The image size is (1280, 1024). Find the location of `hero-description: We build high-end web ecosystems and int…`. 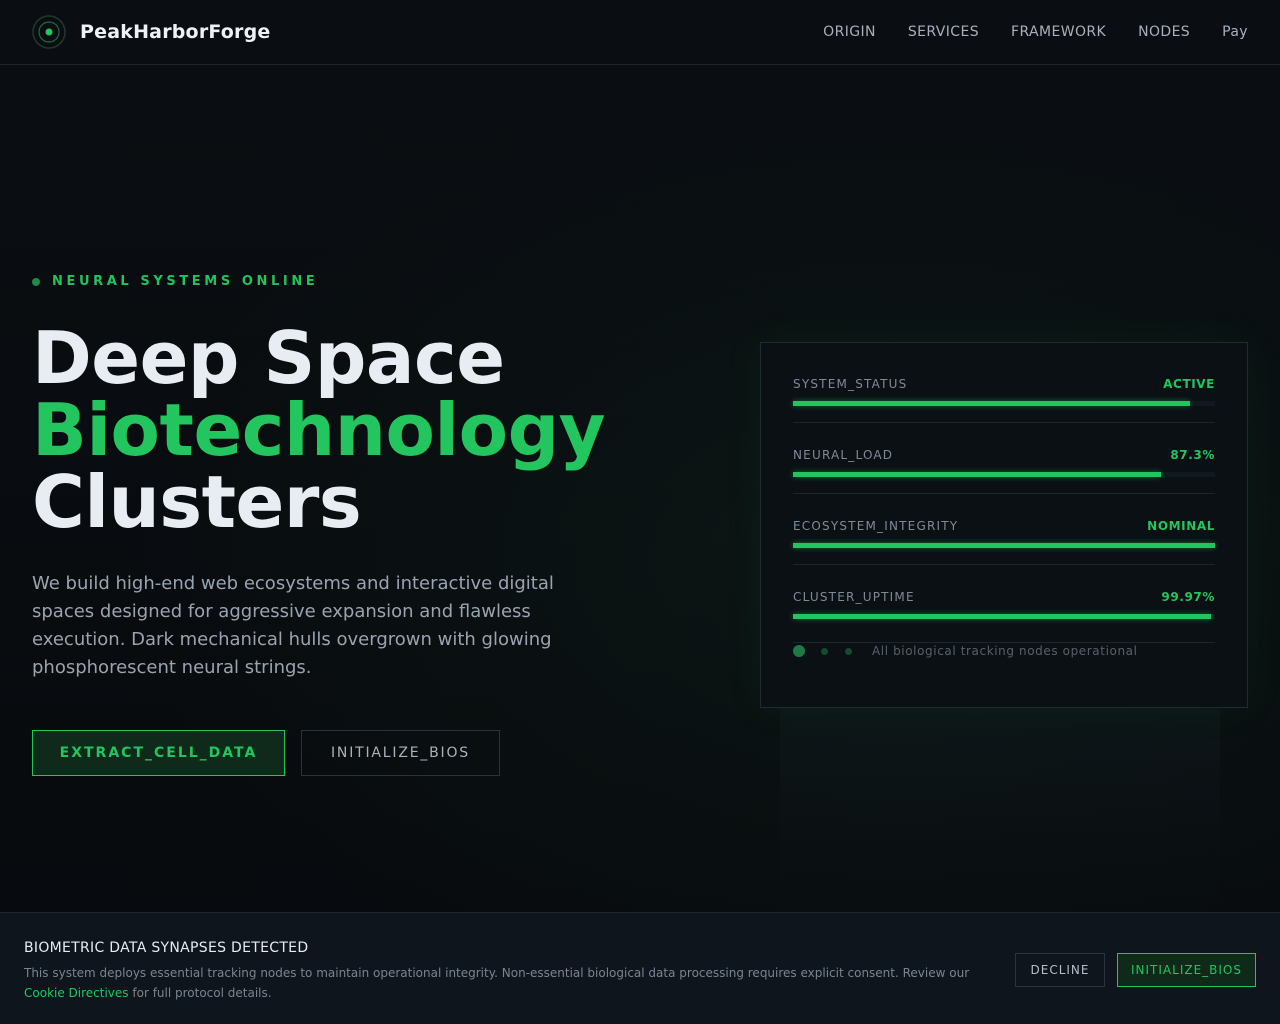

hero-description: We build high-end web ecosystems and int… is located at coordinates (293, 625).